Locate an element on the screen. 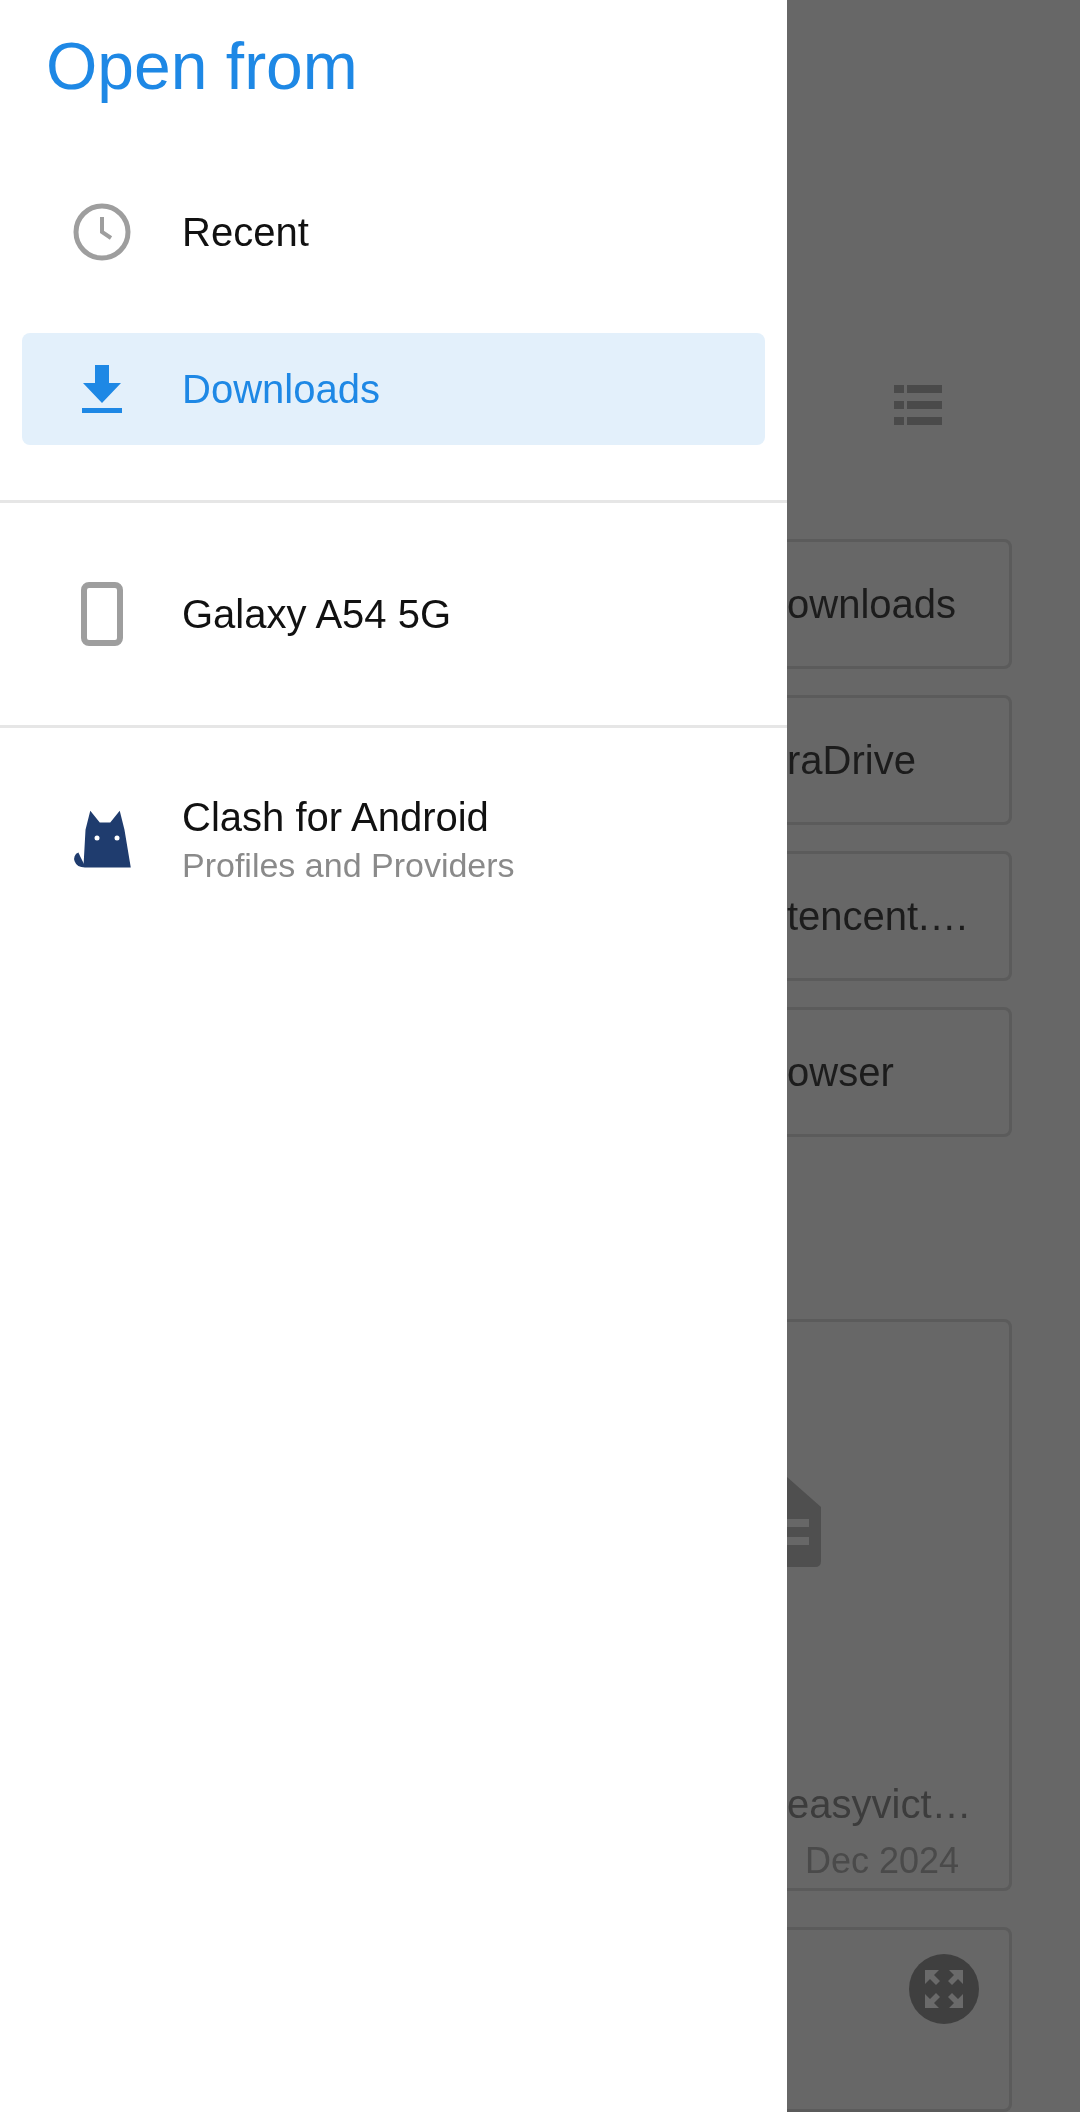  item-label: Downloads is located at coordinates (281, 389).